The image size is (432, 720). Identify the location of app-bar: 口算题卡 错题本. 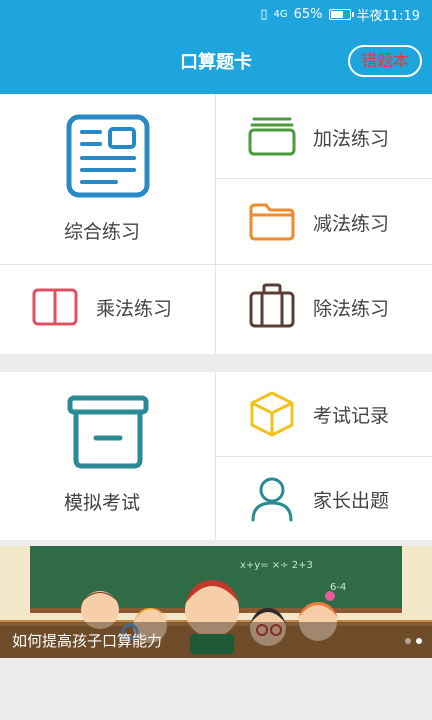
(216, 61).